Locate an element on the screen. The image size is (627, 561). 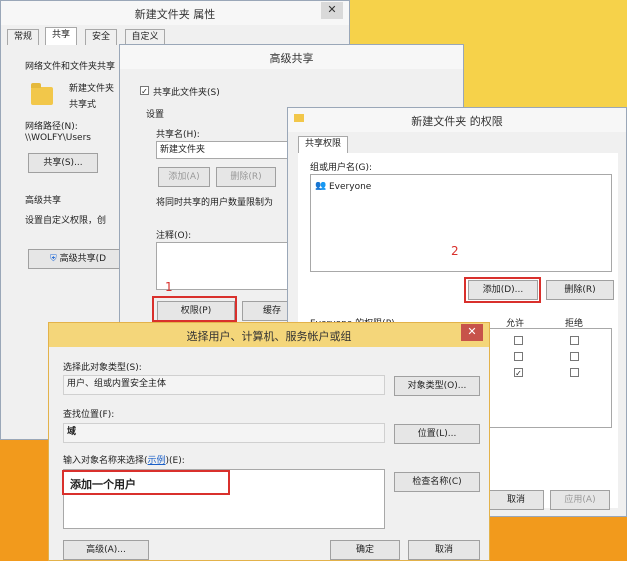
ok-button: 确定 is located at coordinates (365, 550).